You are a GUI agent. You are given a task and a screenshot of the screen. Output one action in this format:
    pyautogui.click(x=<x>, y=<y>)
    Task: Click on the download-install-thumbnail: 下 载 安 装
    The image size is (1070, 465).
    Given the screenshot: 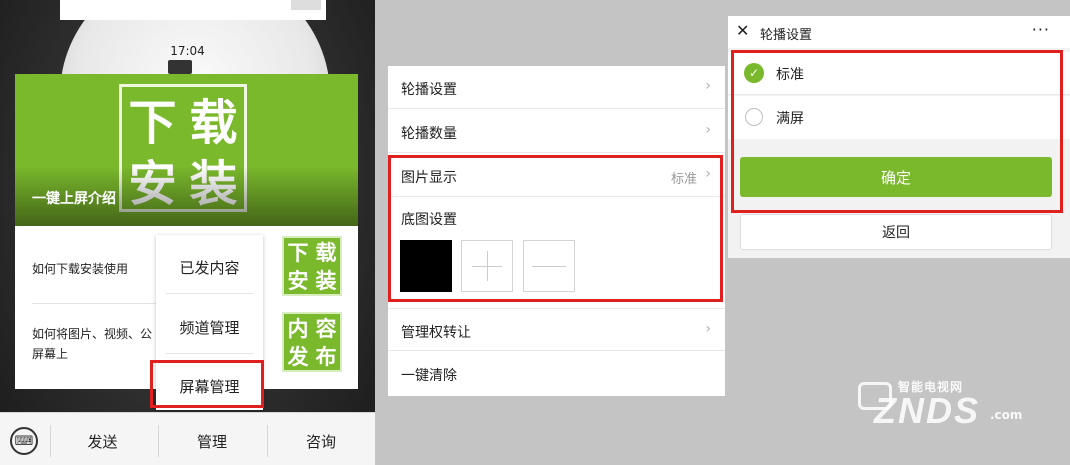 What is the action you would take?
    pyautogui.click(x=312, y=266)
    